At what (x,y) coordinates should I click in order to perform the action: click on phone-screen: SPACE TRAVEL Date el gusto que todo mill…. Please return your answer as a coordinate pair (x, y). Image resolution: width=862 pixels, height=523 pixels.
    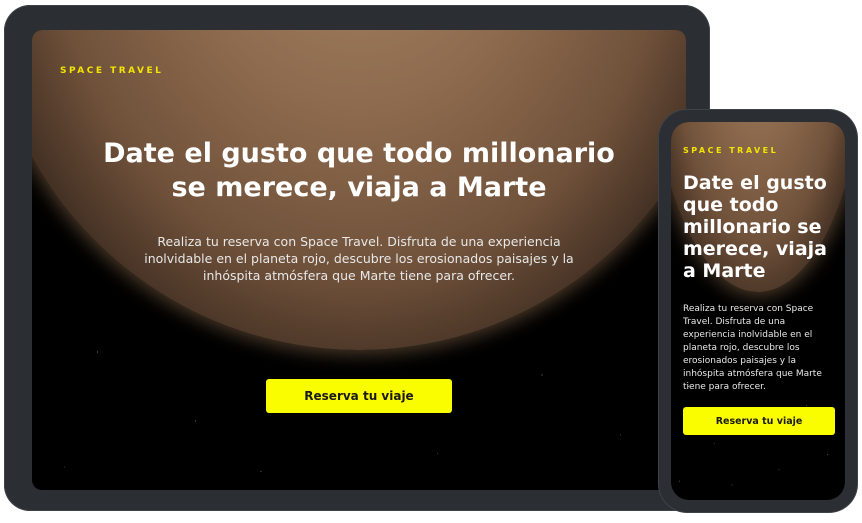
    Looking at the image, I should click on (758, 311).